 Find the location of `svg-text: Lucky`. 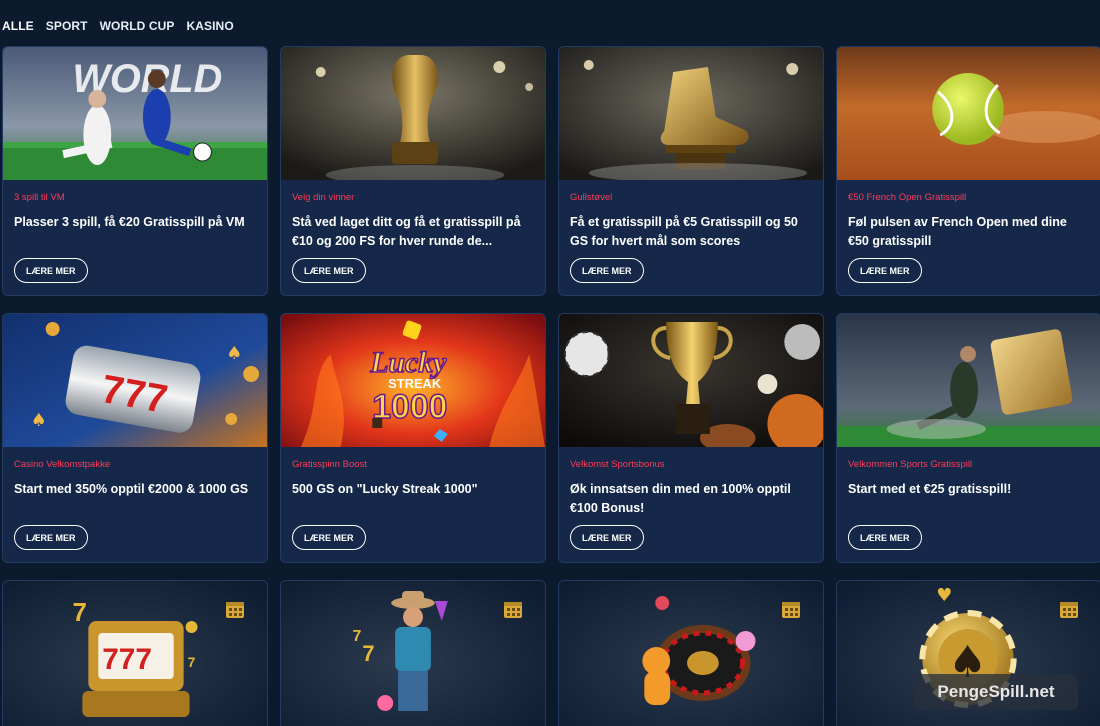

svg-text: Lucky is located at coordinates (408, 362).